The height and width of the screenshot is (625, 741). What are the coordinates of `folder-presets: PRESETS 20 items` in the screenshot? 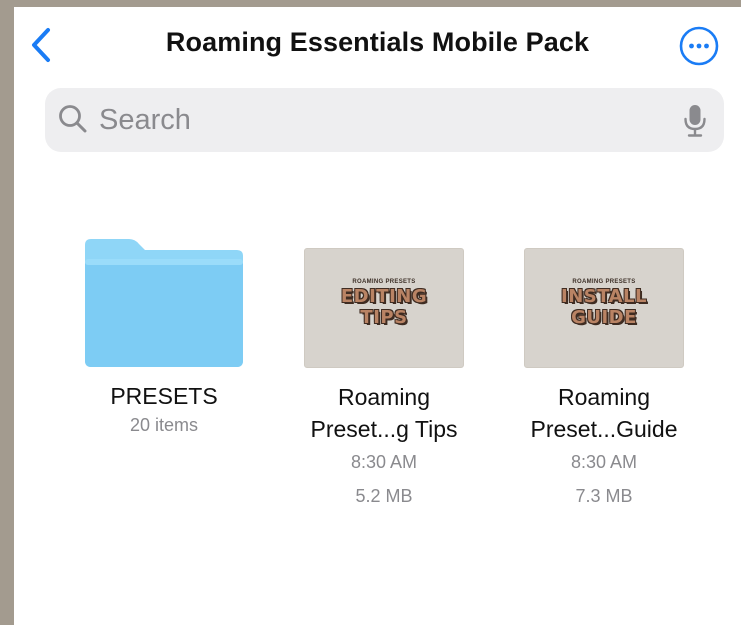 It's located at (164, 337).